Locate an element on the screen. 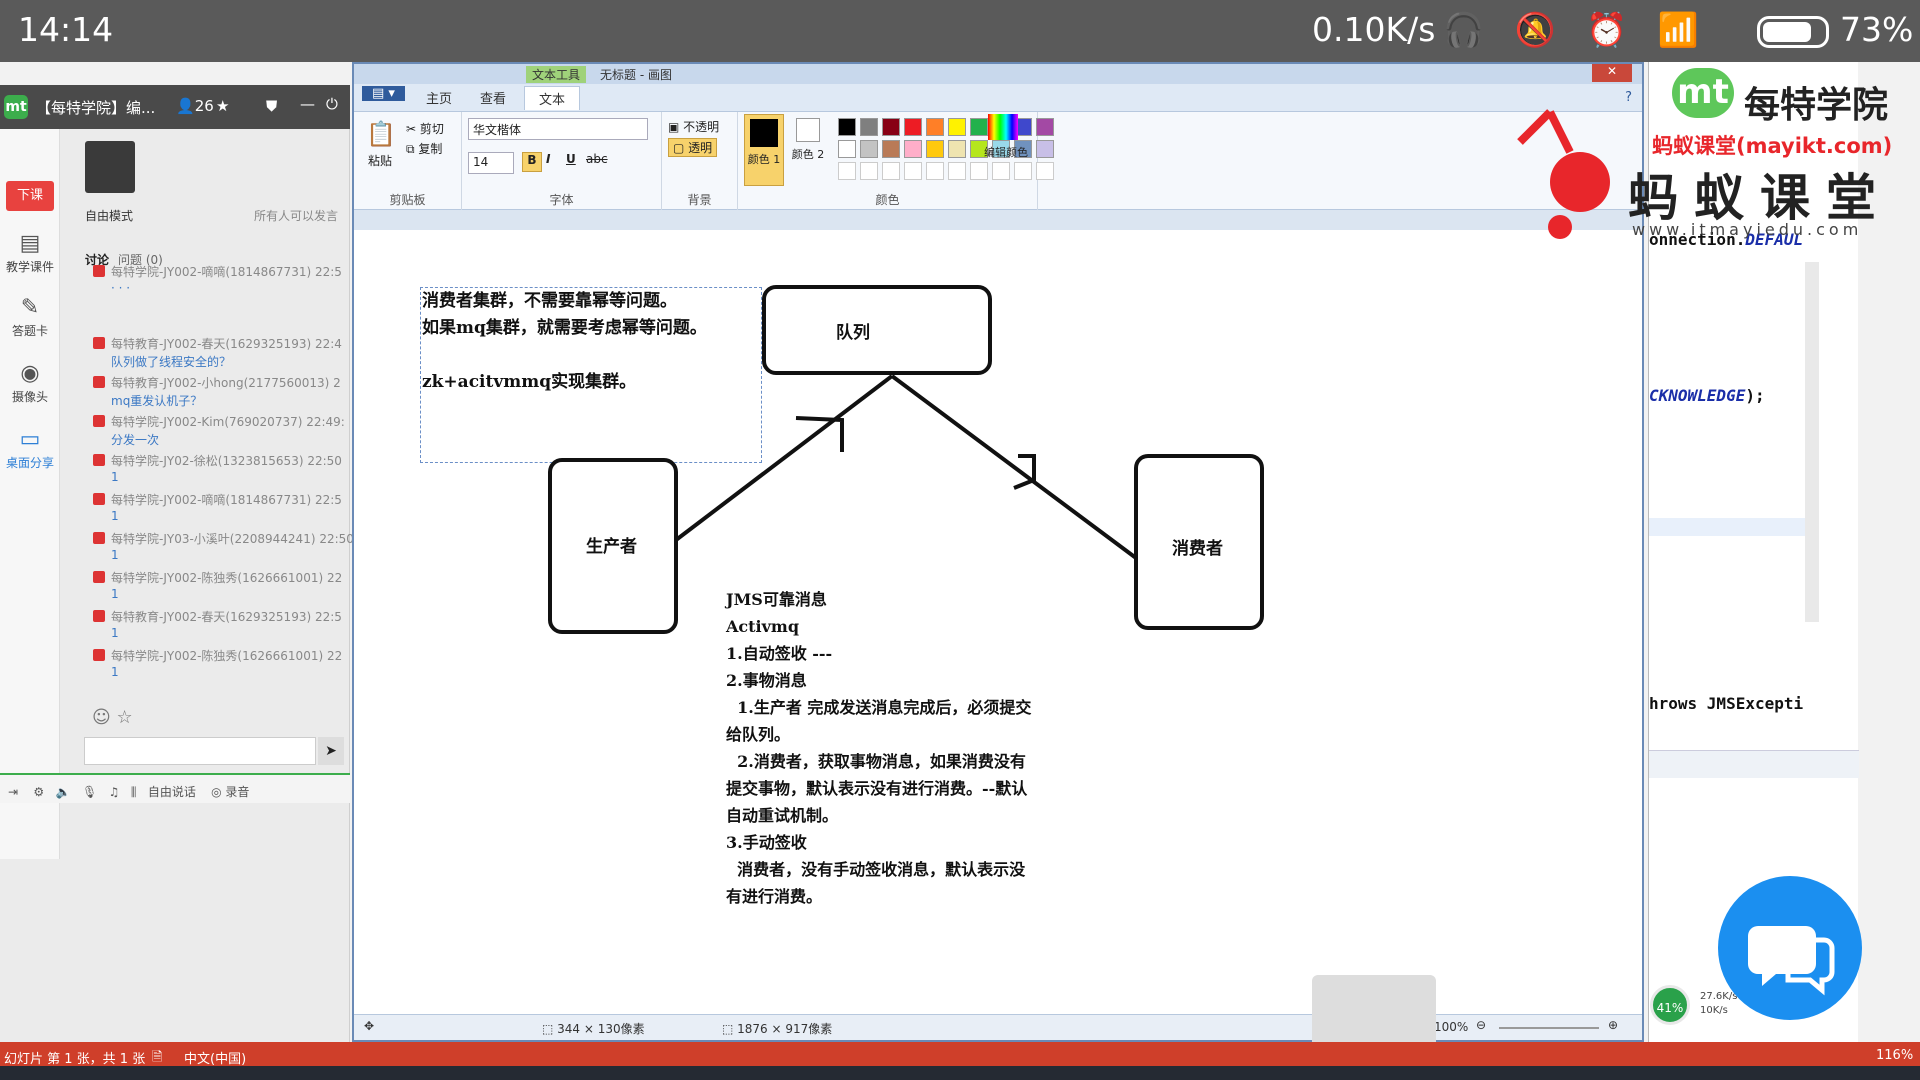 The image size is (1920, 1080). font-family-select: 华文楷体 is located at coordinates (558, 129).